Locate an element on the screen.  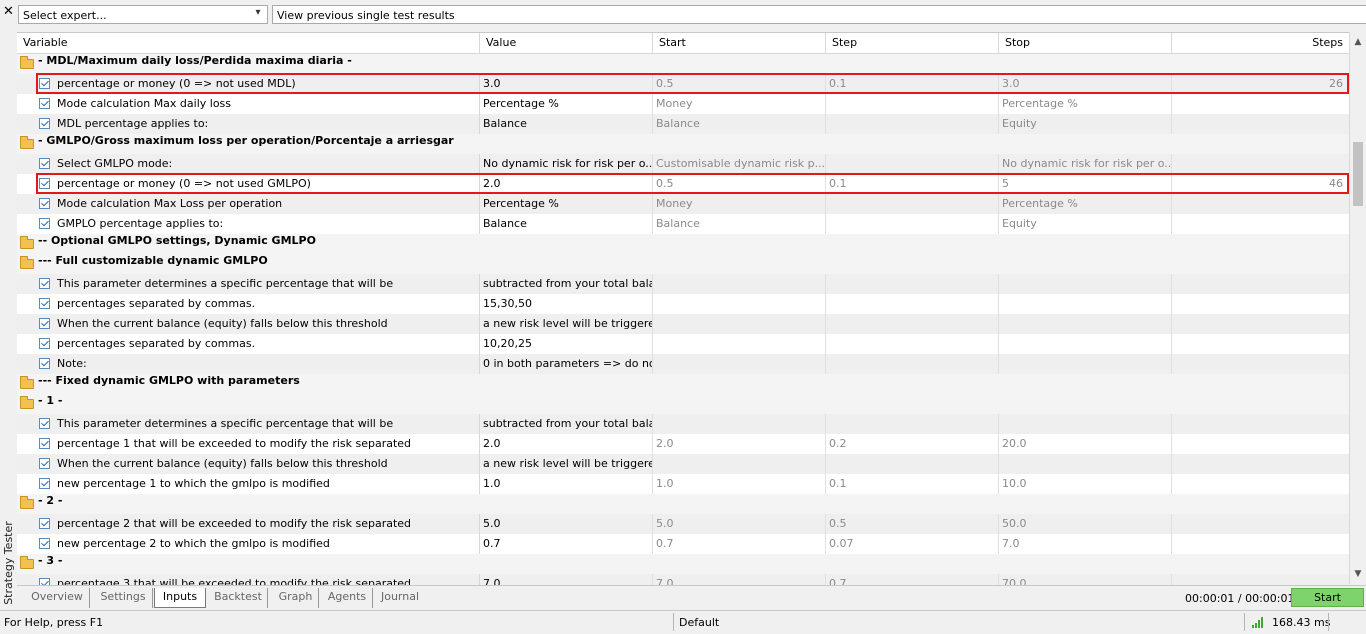
tab-overview: Overview is located at coordinates (57, 598).